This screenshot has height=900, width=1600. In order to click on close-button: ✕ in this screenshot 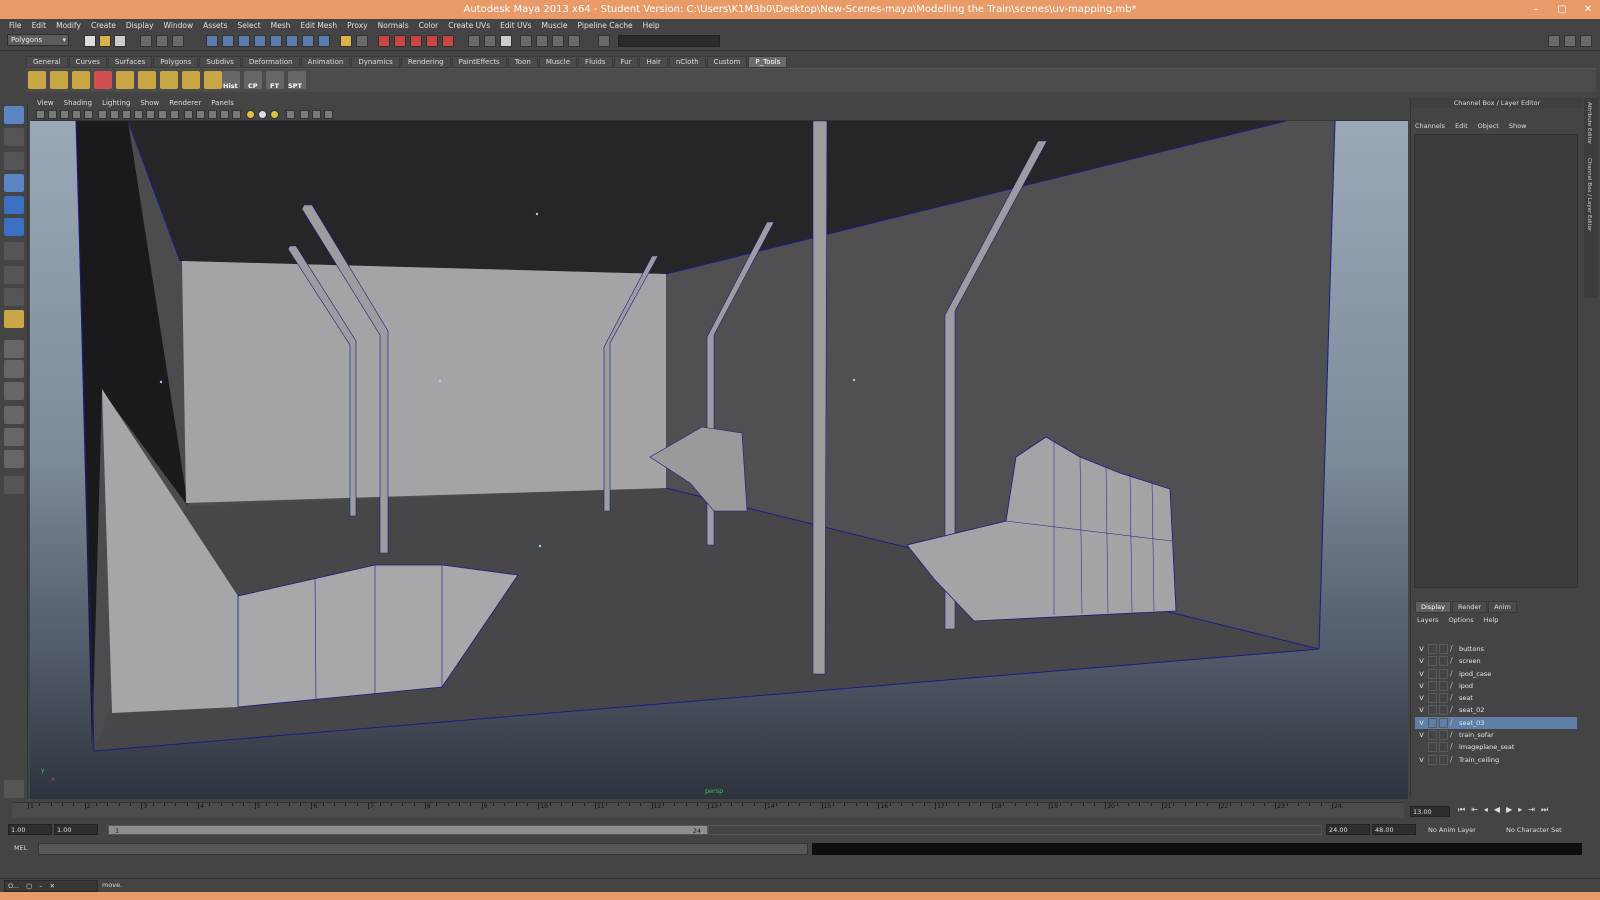, I will do `click(1588, 9)`.